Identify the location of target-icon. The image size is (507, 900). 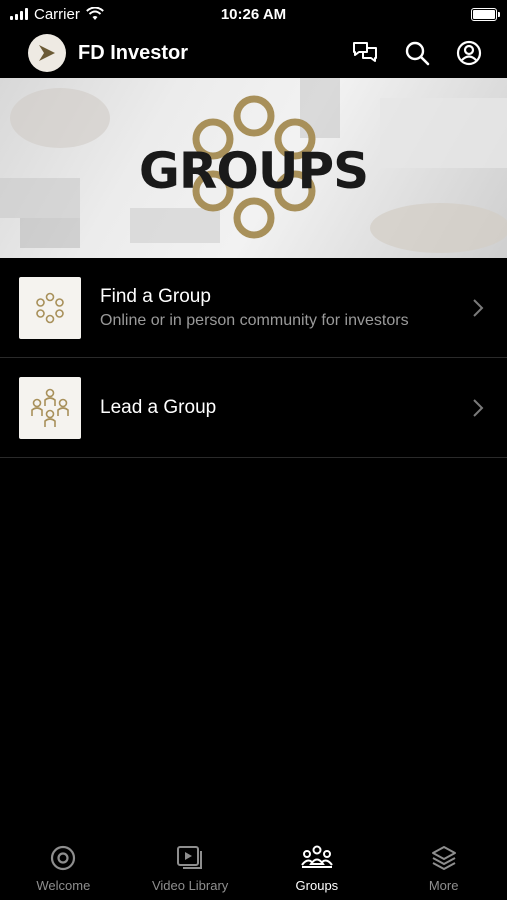
(63, 858).